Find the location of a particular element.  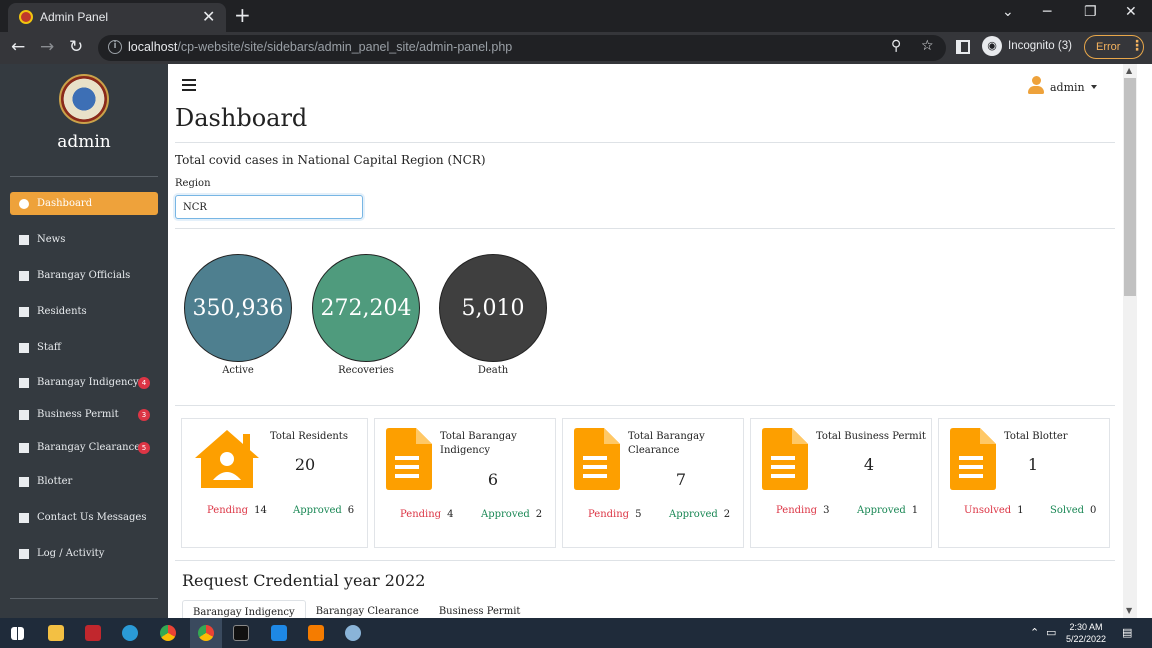

sidebar-item-residents: Residents is located at coordinates (84, 311).